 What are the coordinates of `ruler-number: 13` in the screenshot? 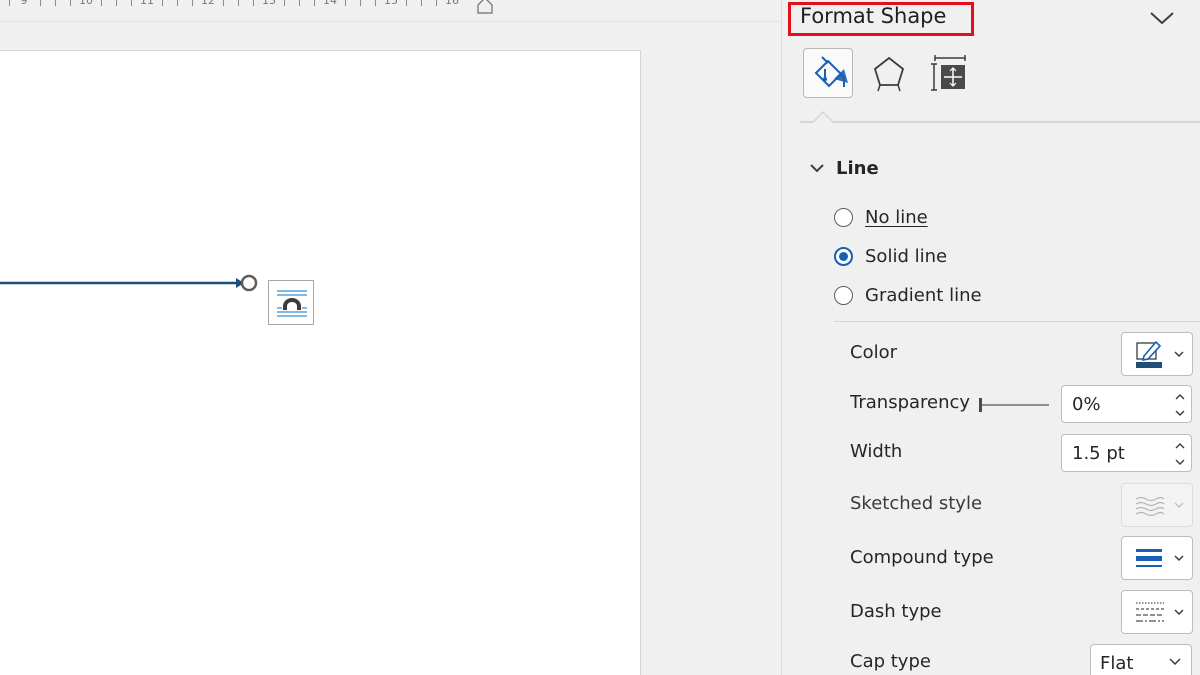 It's located at (269, 3).